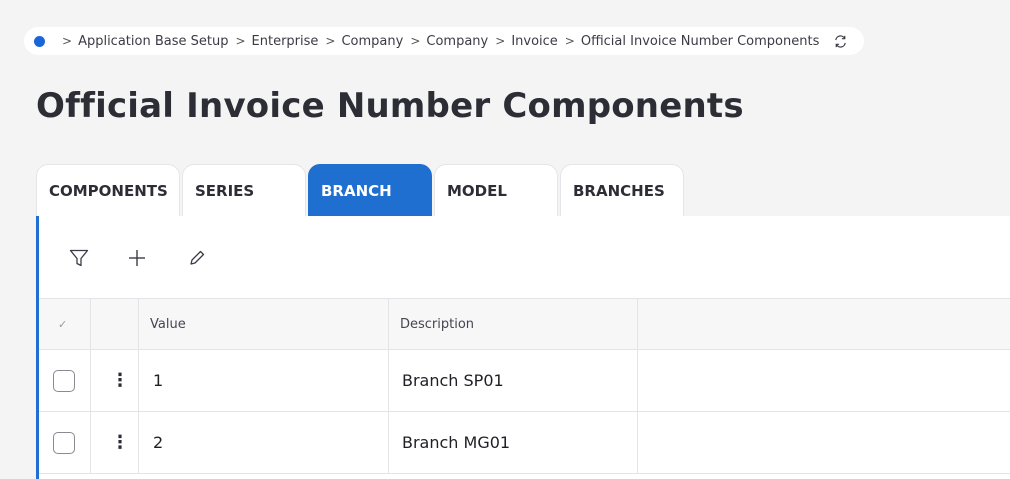 The image size is (1010, 479). What do you see at coordinates (158, 380) in the screenshot?
I see `cell-value: 1` at bounding box center [158, 380].